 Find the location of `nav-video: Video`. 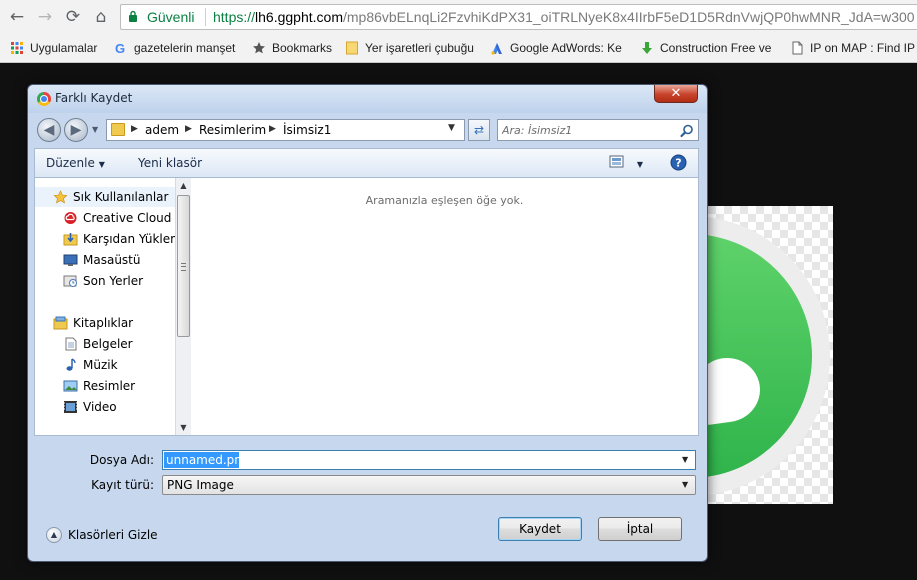

nav-video: Video is located at coordinates (105, 407).